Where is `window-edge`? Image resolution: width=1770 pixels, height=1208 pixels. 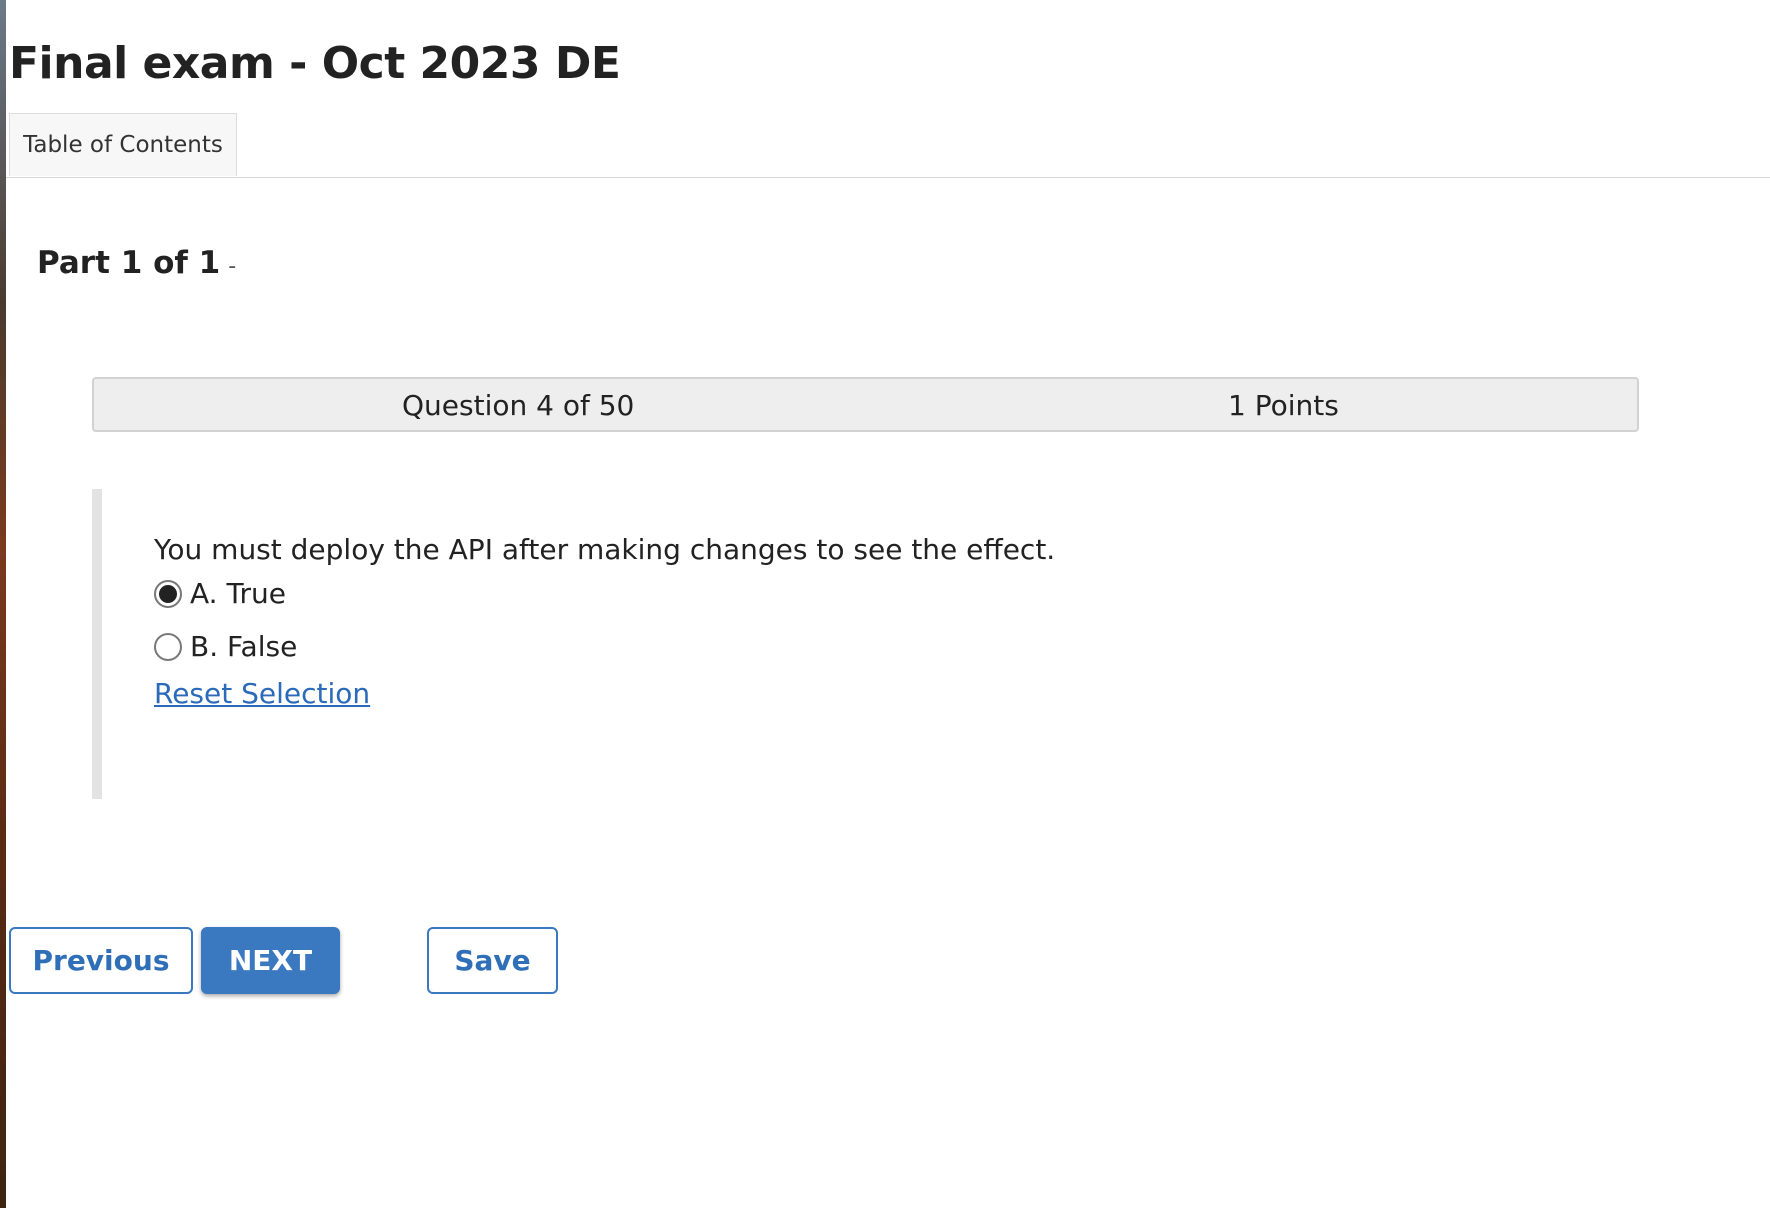 window-edge is located at coordinates (3, 604).